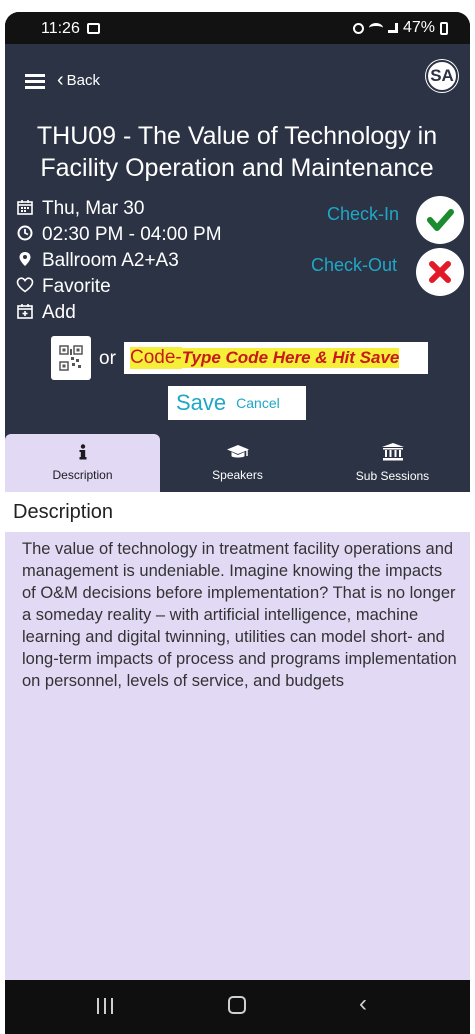 The width and height of the screenshot is (475, 1034). I want to click on tab-description: Description, so click(82, 463).